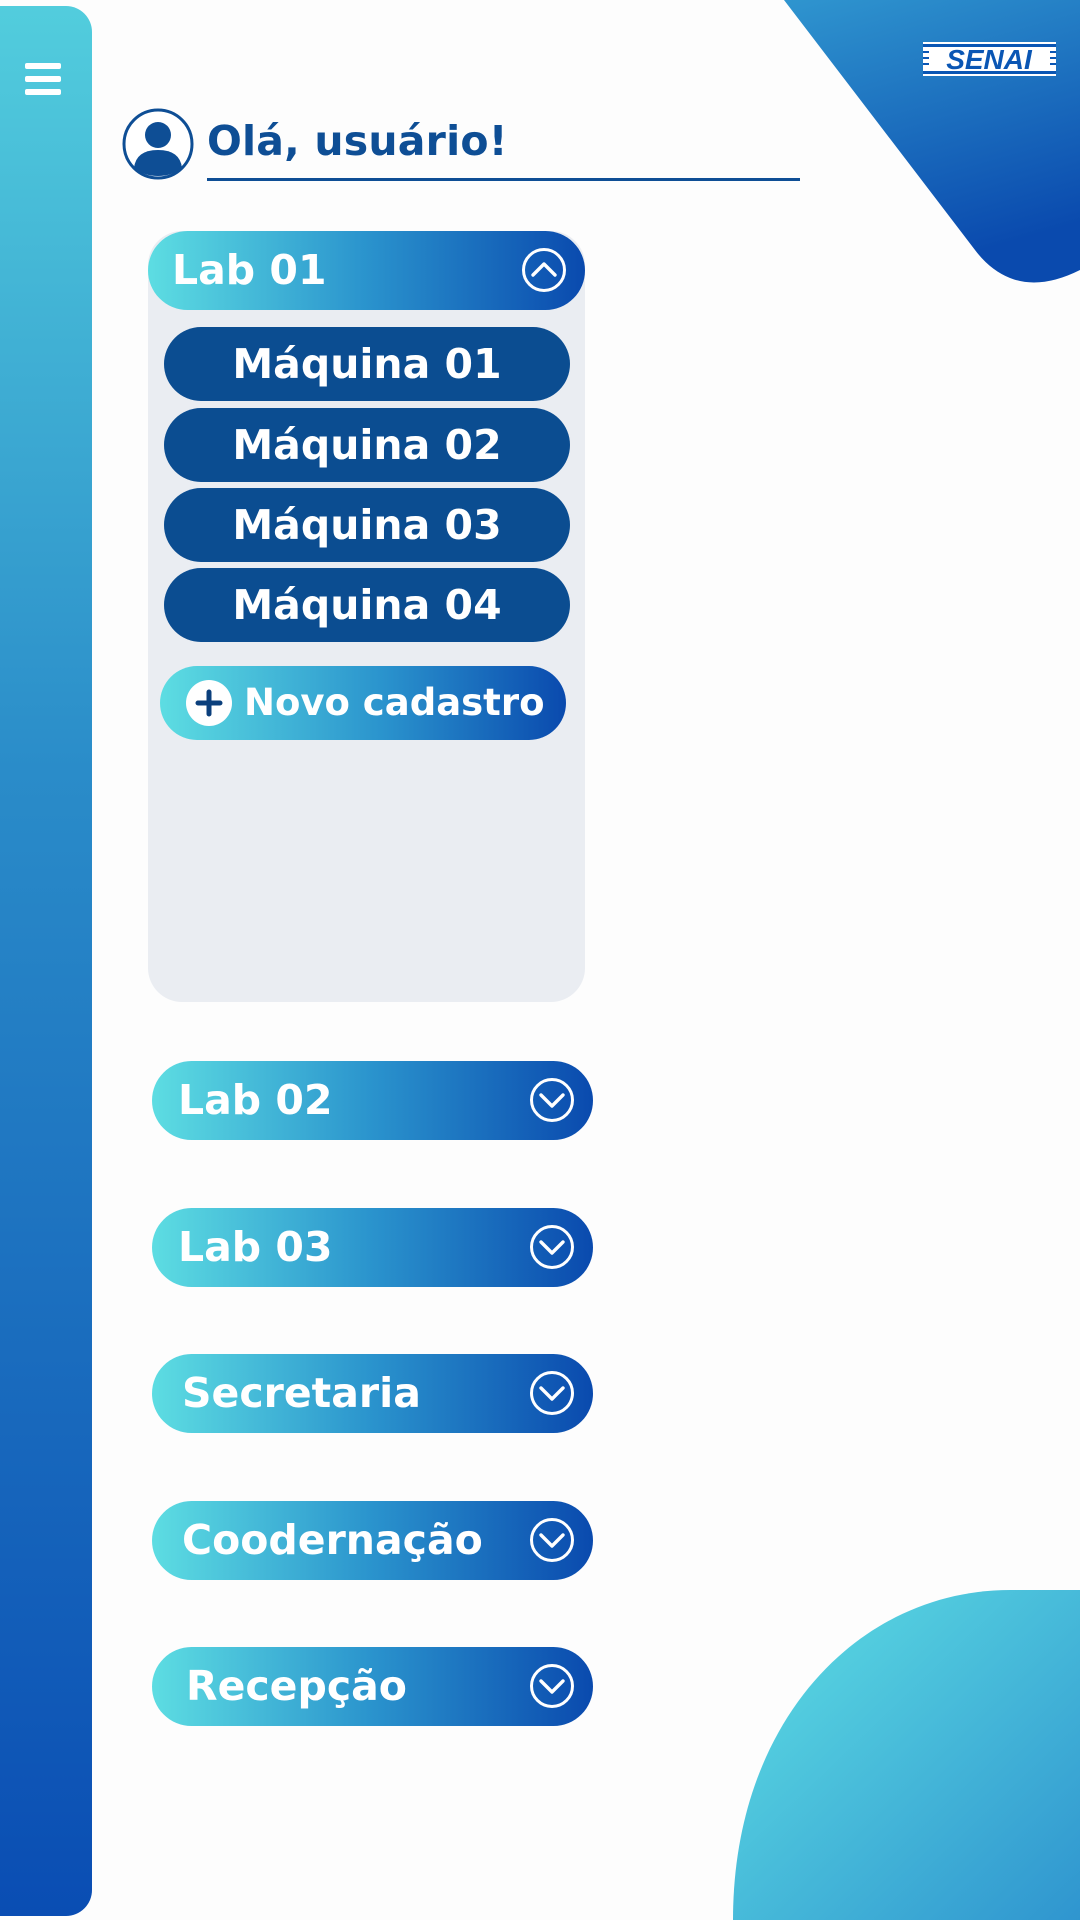 The height and width of the screenshot is (1920, 1080). What do you see at coordinates (372, 1247) in the screenshot?
I see `section-header-lab-03: Lab 03` at bounding box center [372, 1247].